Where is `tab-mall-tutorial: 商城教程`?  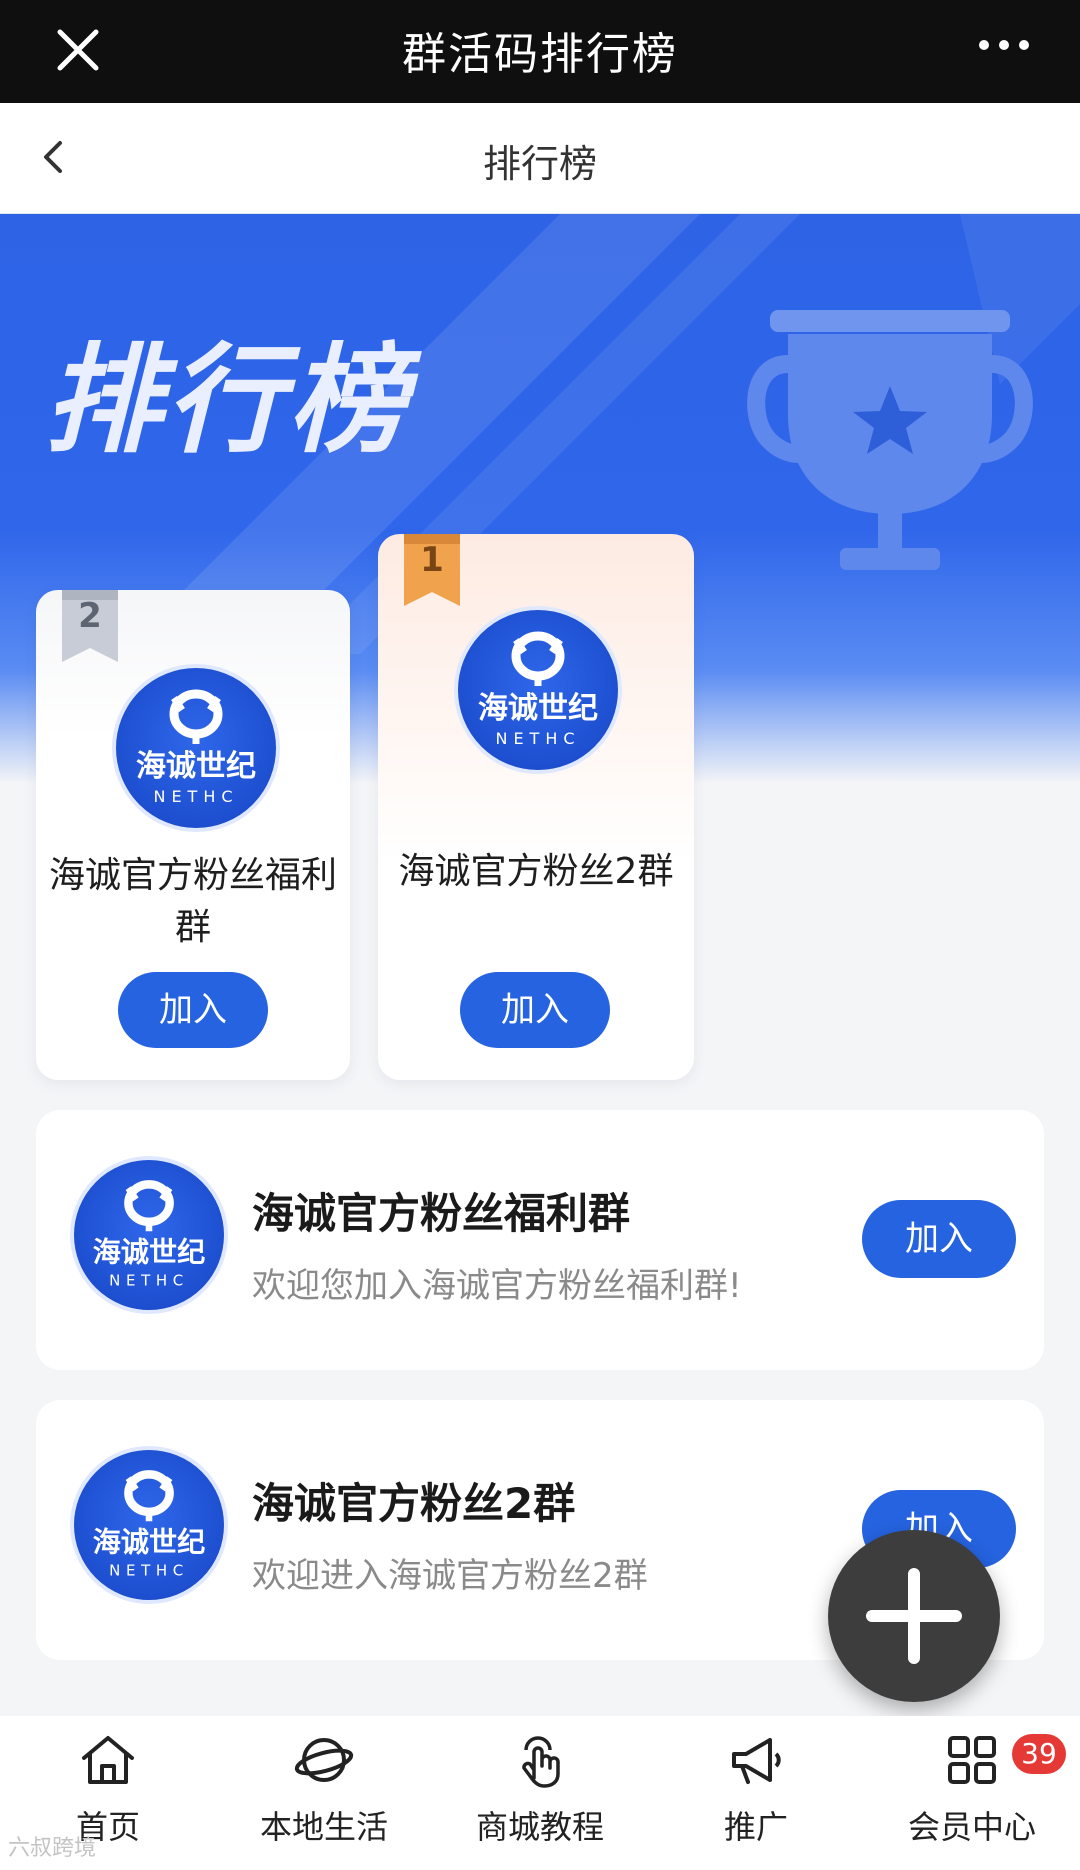
tab-mall-tutorial: 商城教程 is located at coordinates (540, 1793).